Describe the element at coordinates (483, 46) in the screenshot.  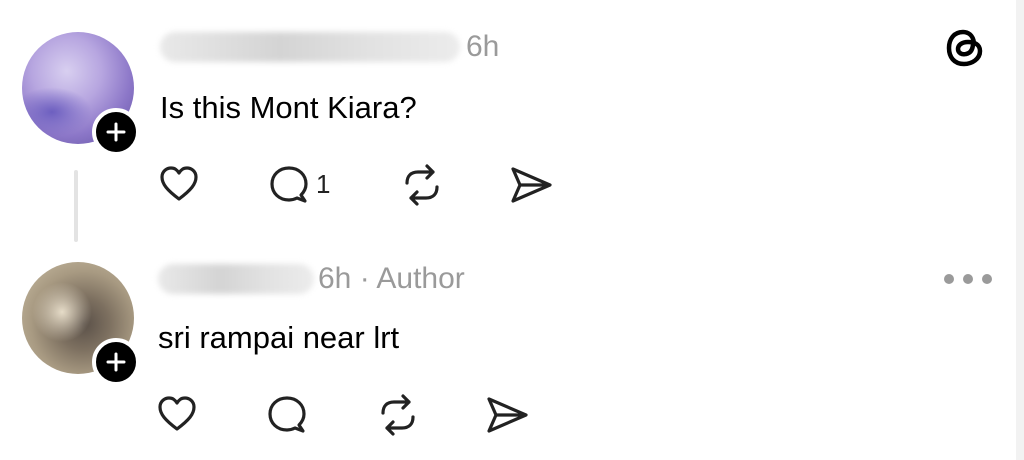
I see `post-time: 6h` at that location.